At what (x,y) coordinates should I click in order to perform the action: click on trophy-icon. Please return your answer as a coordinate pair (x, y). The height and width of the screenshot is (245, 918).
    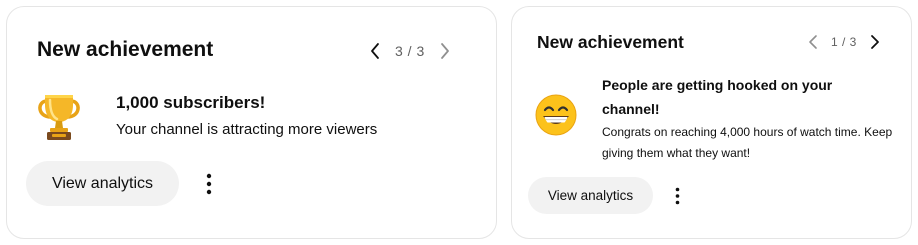
    Looking at the image, I should click on (59, 117).